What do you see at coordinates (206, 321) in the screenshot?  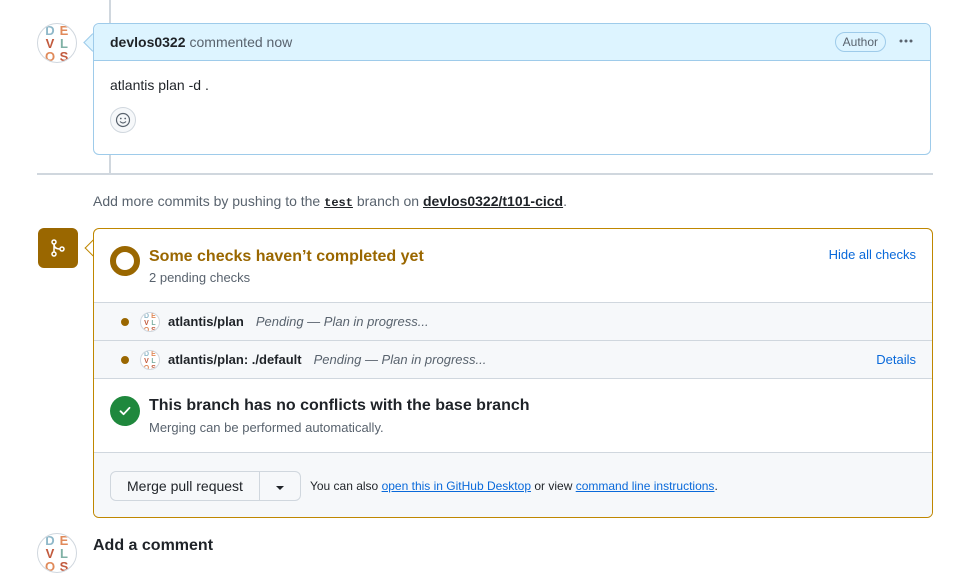 I see `check-name: atlantis/plan` at bounding box center [206, 321].